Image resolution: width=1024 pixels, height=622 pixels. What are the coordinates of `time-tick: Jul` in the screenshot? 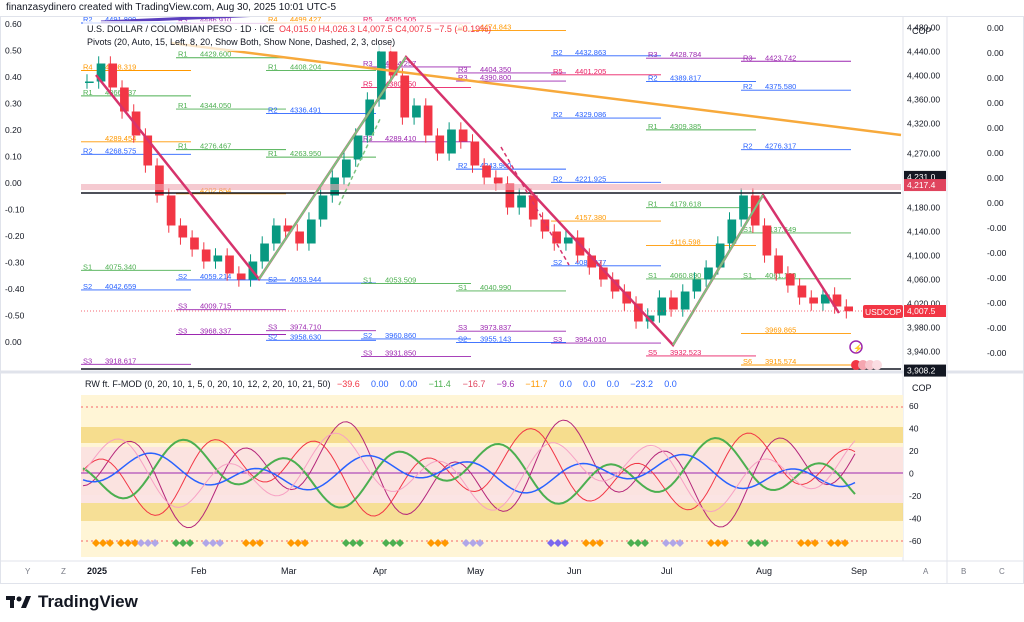 It's located at (667, 571).